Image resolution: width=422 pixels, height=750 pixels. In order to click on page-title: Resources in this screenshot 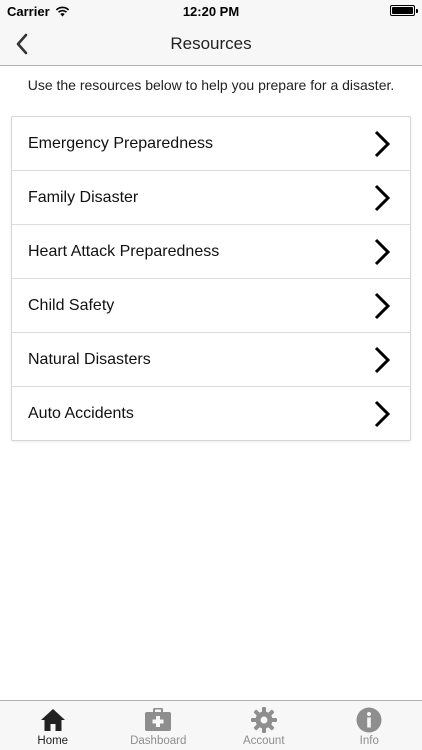, I will do `click(211, 43)`.